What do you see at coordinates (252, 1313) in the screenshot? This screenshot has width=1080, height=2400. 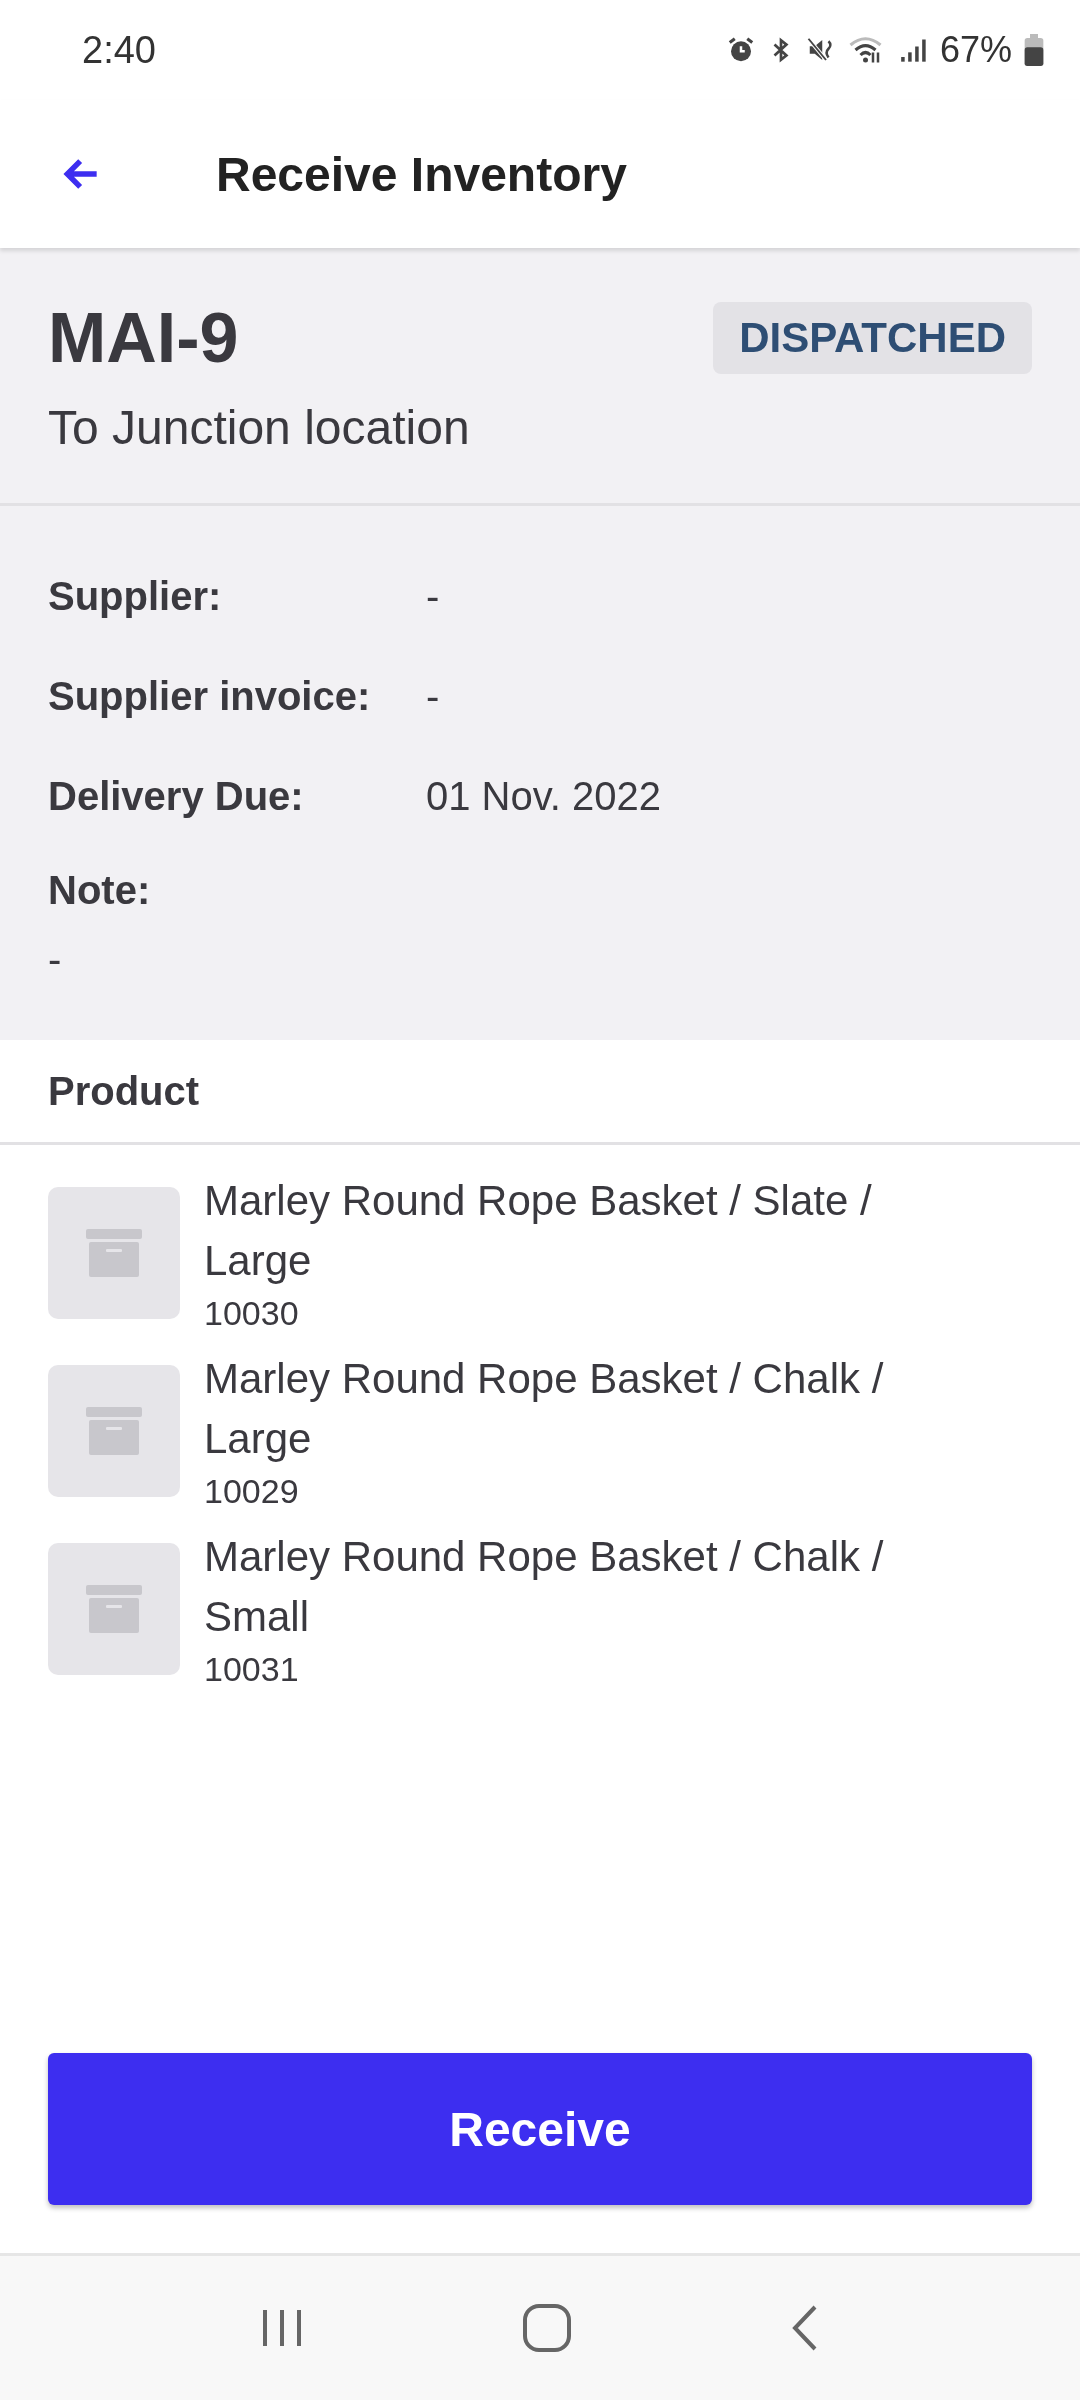 I see `product-sku: 10030` at bounding box center [252, 1313].